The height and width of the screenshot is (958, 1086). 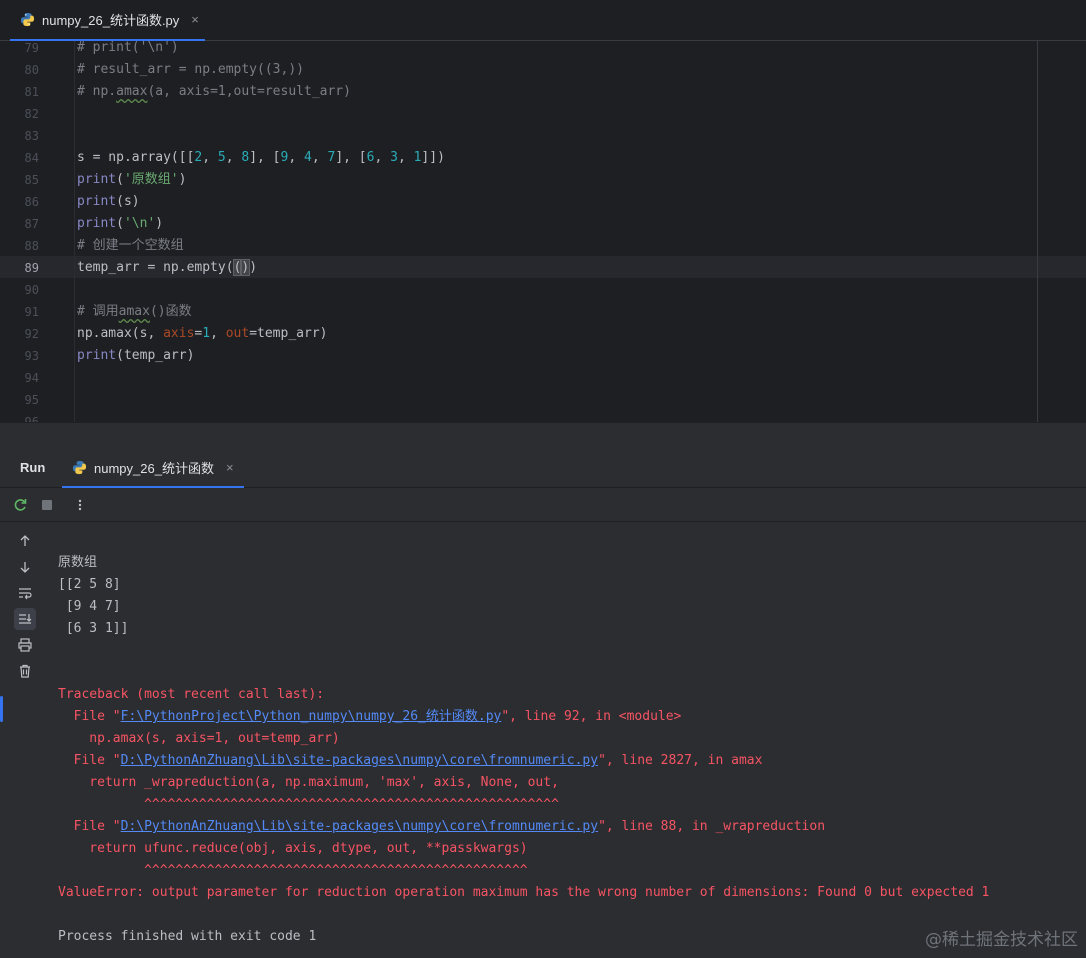 What do you see at coordinates (712, 826) in the screenshot?
I see `traceback-text: ", line 88, in _wrapreduction` at bounding box center [712, 826].